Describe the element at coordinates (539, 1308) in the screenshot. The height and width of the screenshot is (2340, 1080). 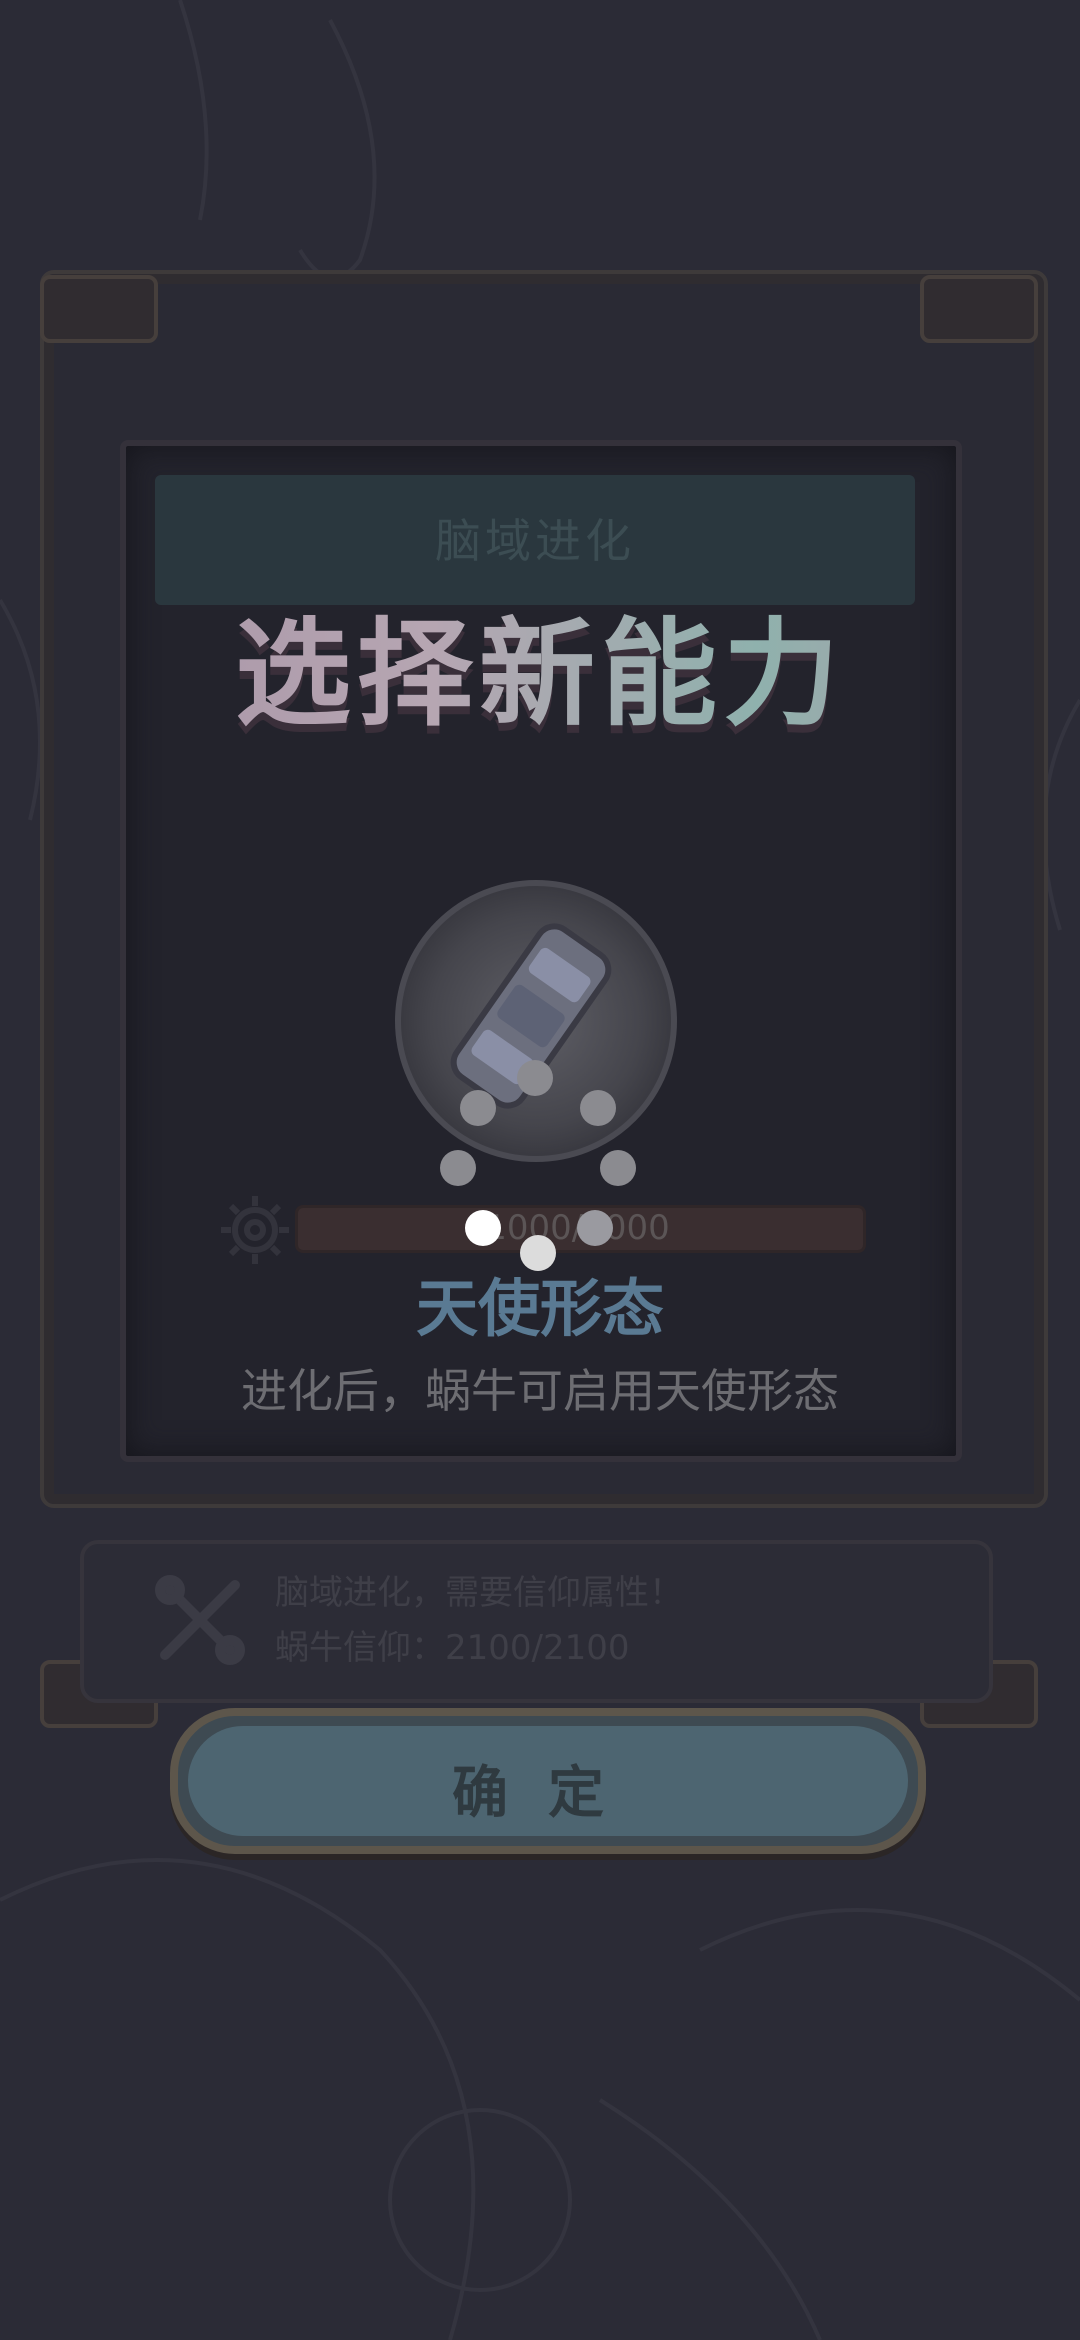
I see `ability-name: 天使形态` at that location.